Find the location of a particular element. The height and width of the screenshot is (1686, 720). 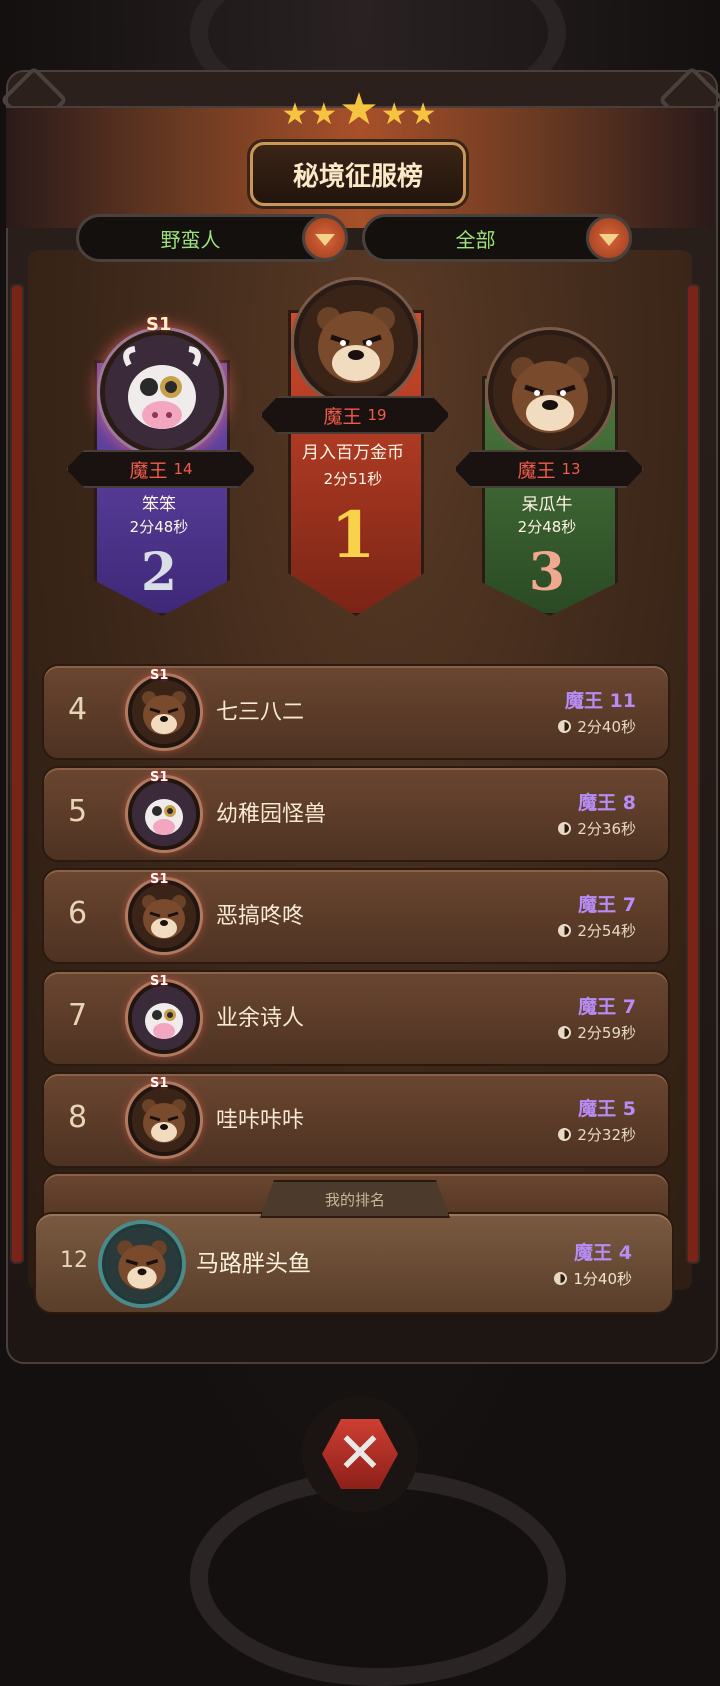

leaderboard-row: 8 S1 哇咔咔咔 魔王 5 2分32秒 is located at coordinates (356, 1120).